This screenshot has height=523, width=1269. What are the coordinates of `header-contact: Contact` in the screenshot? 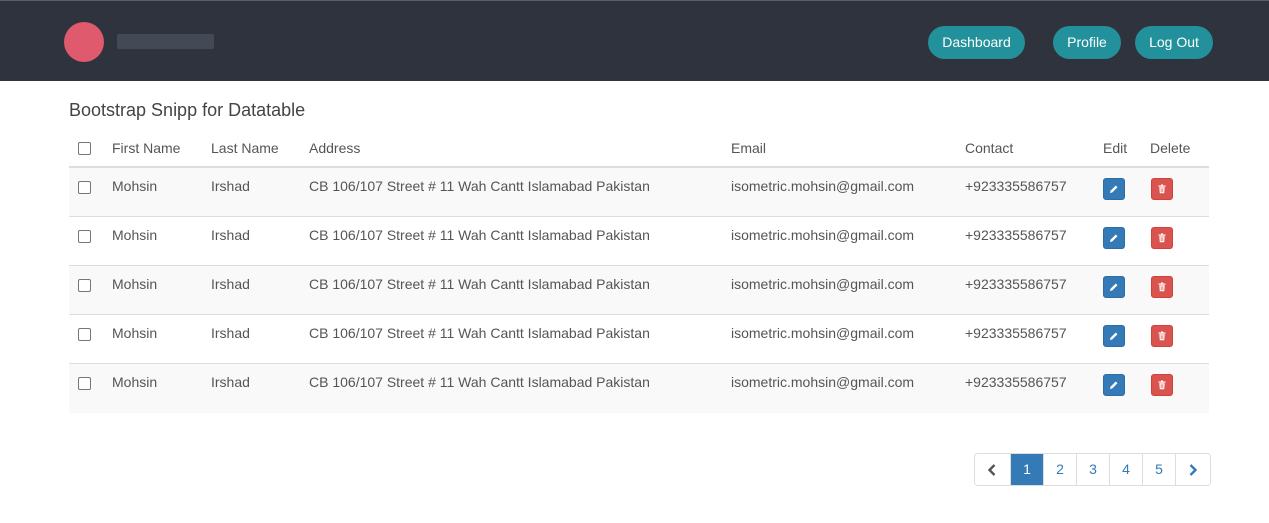 It's located at (989, 148).